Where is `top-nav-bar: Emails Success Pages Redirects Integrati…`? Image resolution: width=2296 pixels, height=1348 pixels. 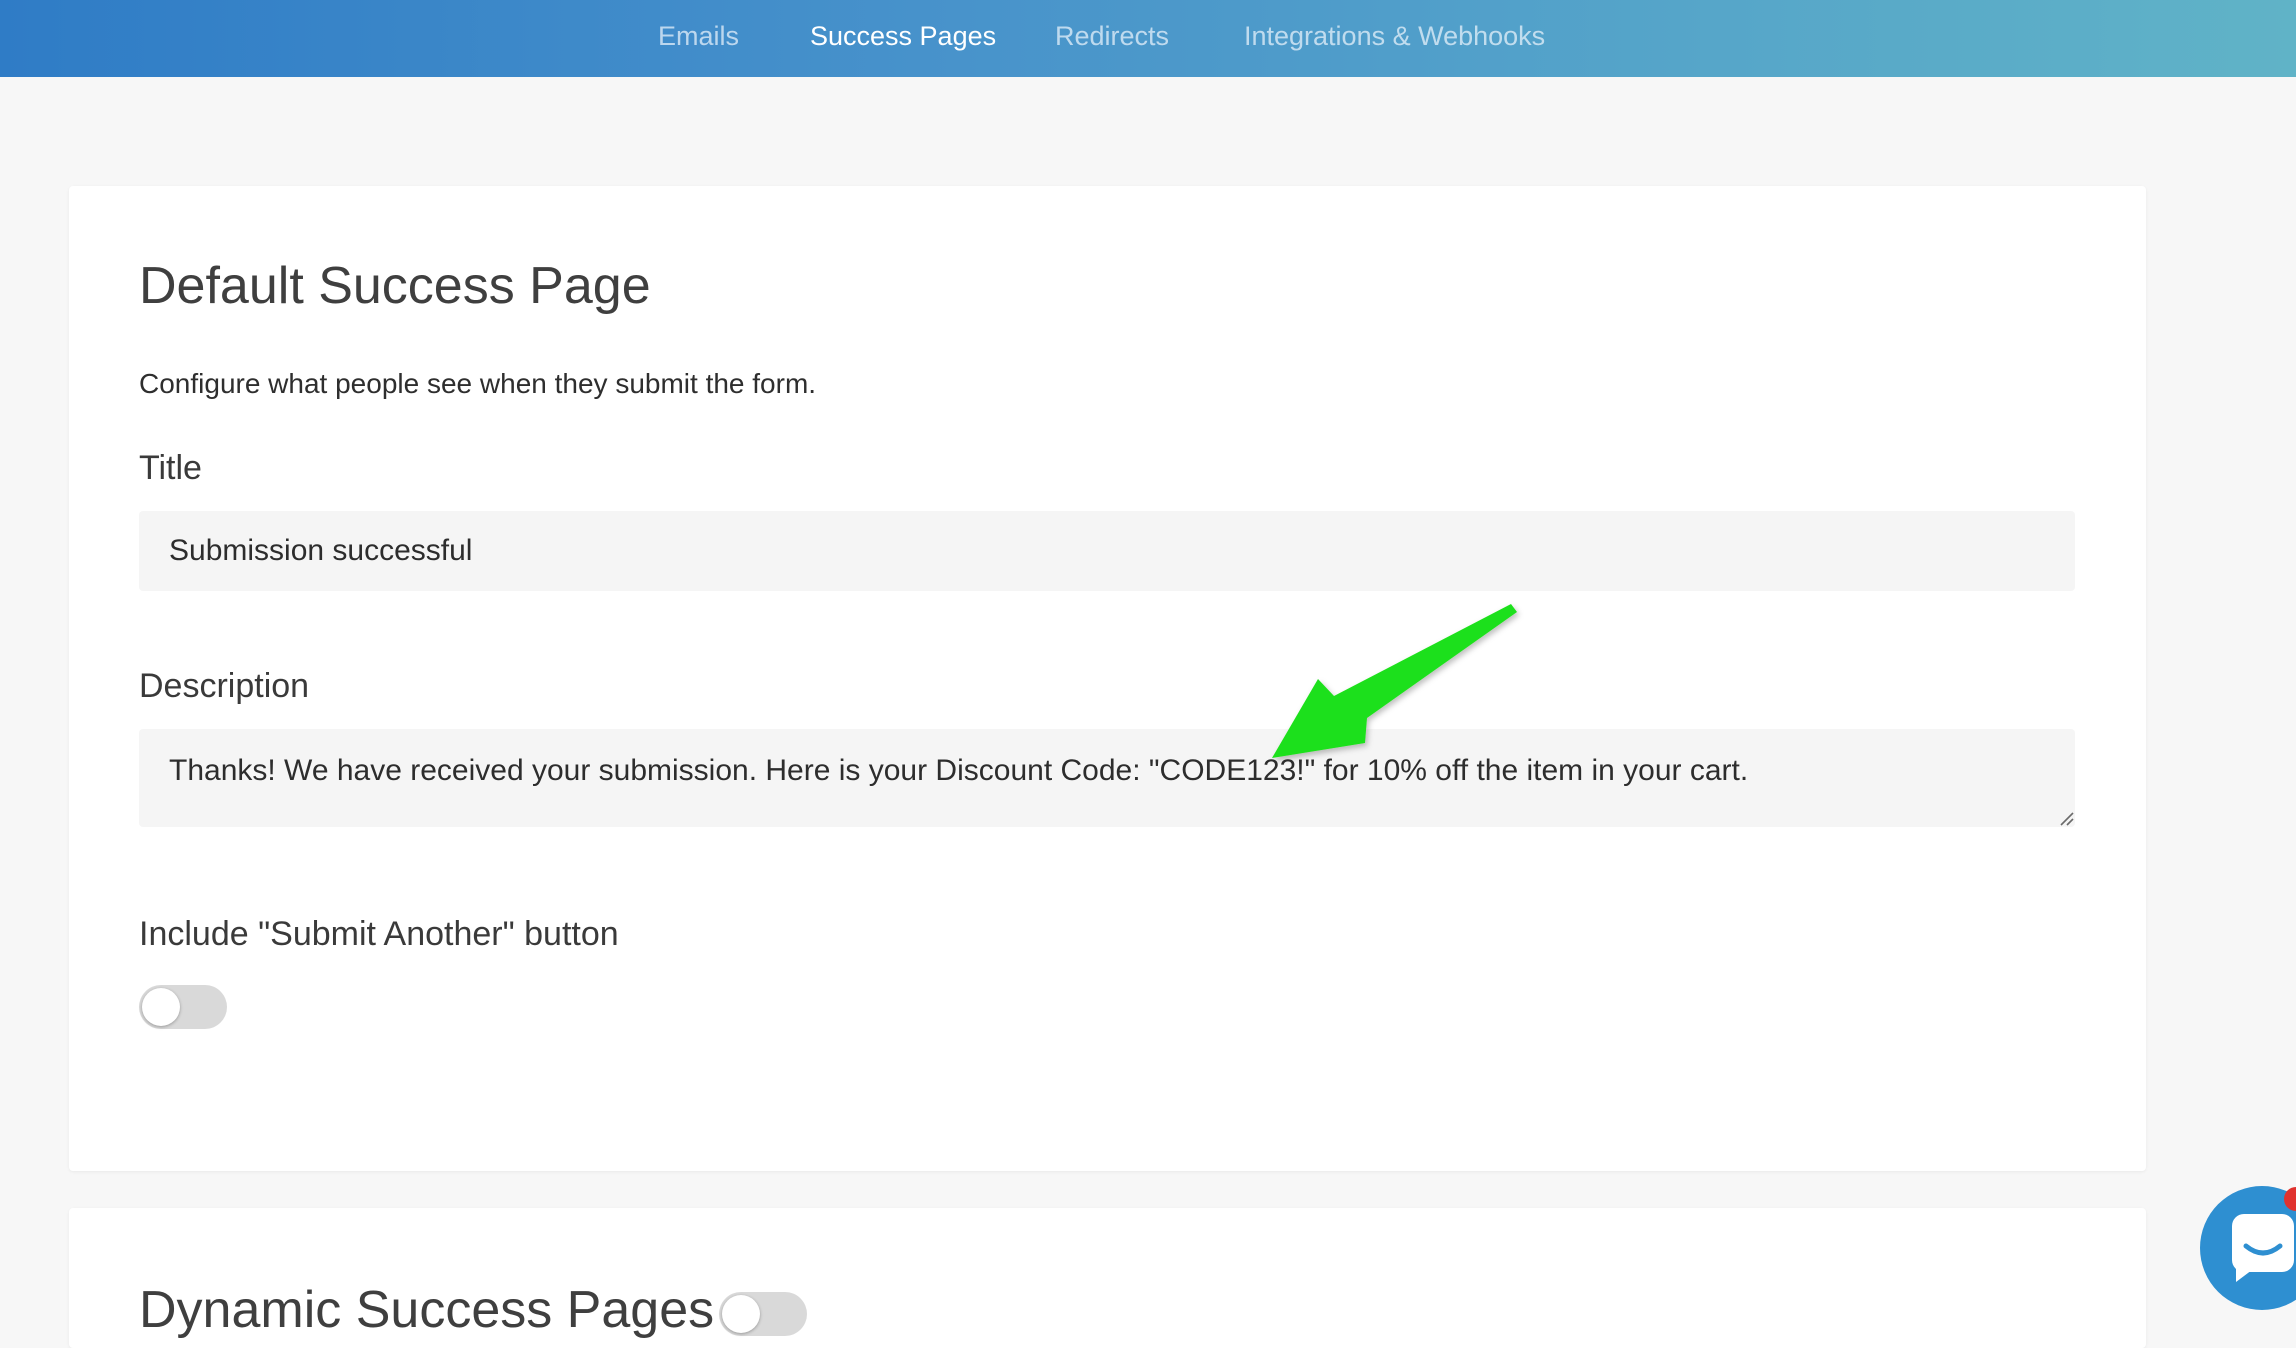
top-nav-bar: Emails Success Pages Redirects Integrati… is located at coordinates (1148, 38).